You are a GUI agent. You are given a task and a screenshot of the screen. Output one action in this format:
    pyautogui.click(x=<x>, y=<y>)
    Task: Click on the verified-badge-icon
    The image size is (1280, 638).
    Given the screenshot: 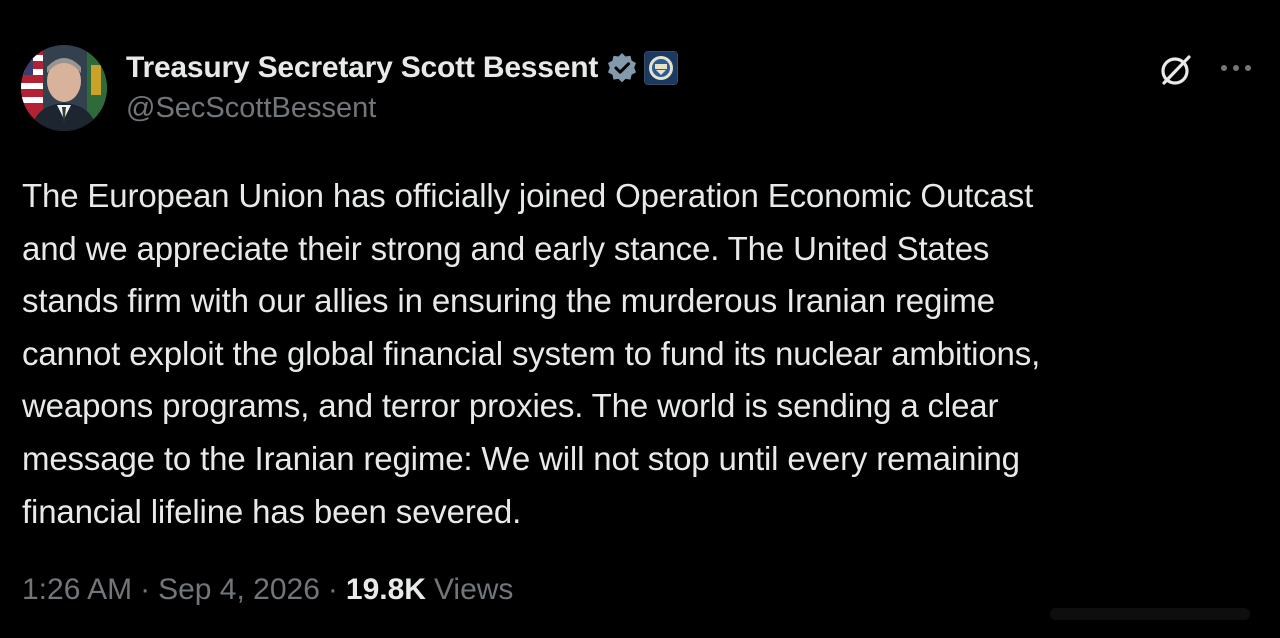 What is the action you would take?
    pyautogui.click(x=622, y=68)
    